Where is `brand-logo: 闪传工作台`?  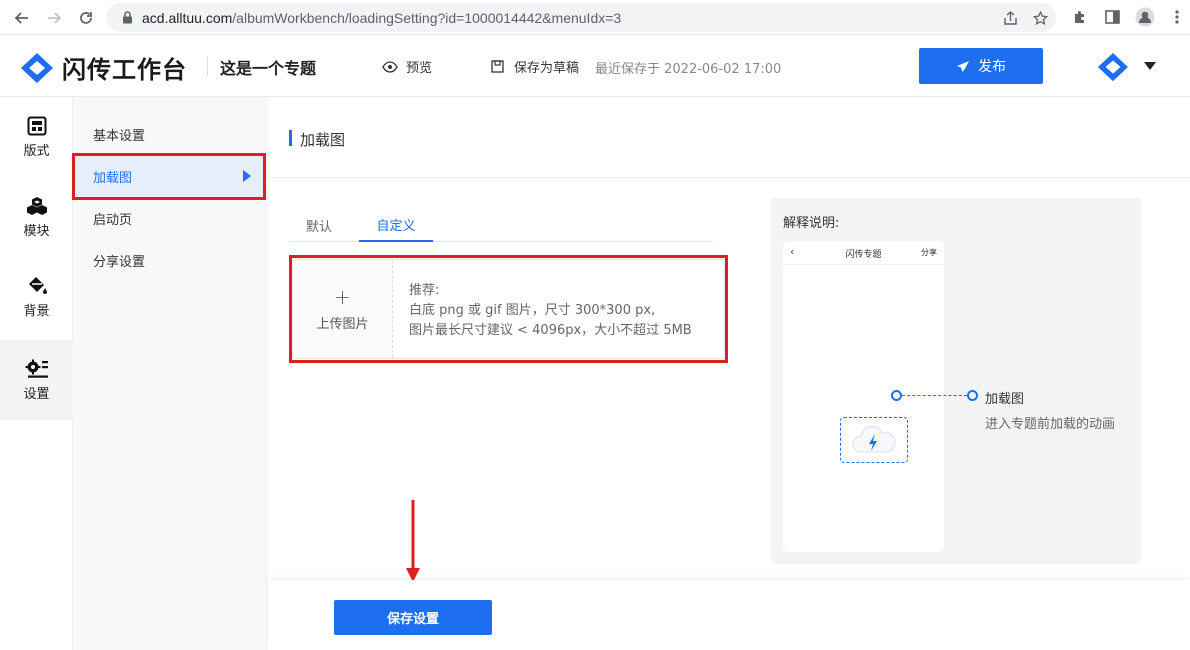
brand-logo: 闪传工作台 is located at coordinates (103, 67).